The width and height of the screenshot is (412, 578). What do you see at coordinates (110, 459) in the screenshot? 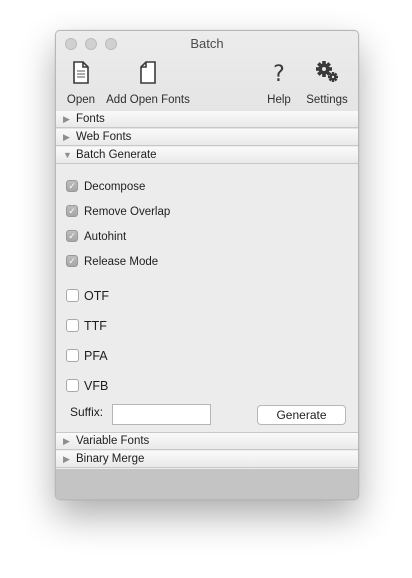
I see `section-binary-merge-label: Binary Merge` at bounding box center [110, 459].